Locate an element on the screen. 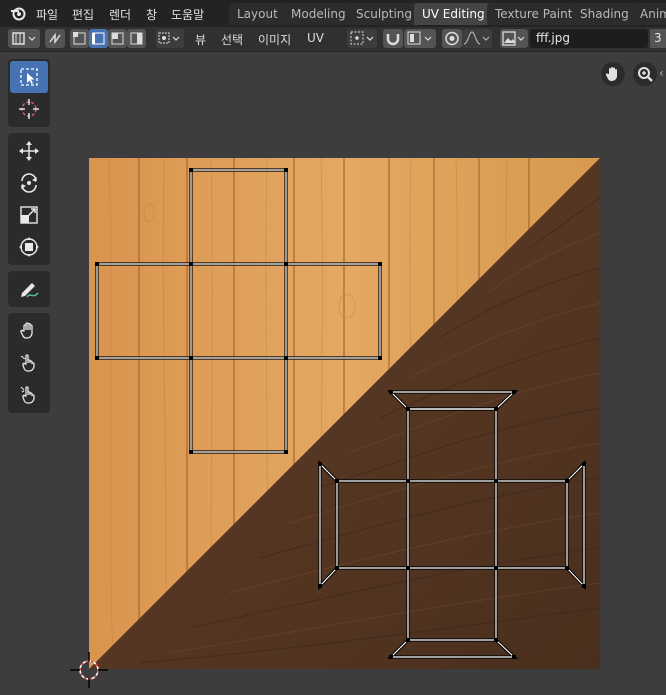 The width and height of the screenshot is (666, 695). tool-group-annotate is located at coordinates (29, 289).